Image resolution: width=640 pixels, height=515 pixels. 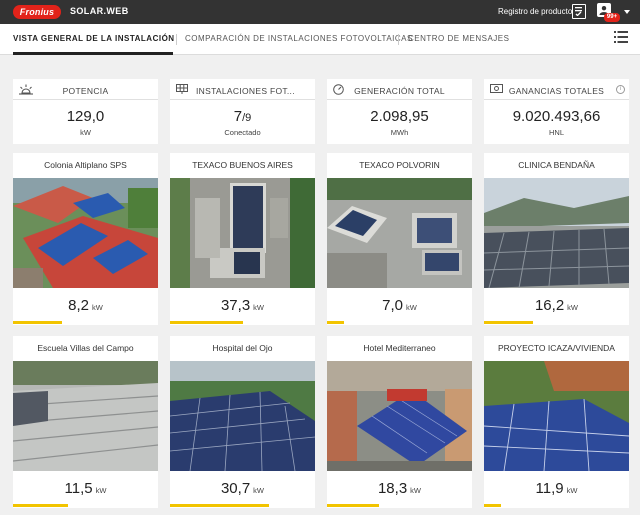 What do you see at coordinates (85, 348) in the screenshot?
I see `plant-name: Escuela Villas del Campo` at bounding box center [85, 348].